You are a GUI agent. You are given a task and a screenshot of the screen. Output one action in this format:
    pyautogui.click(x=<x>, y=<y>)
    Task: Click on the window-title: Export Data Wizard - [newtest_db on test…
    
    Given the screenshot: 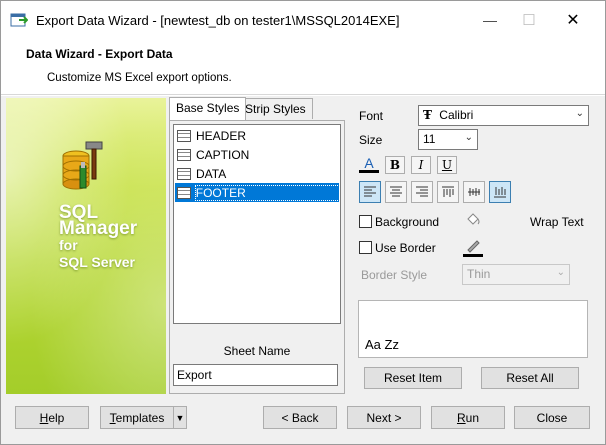 What is the action you would take?
    pyautogui.click(x=218, y=20)
    